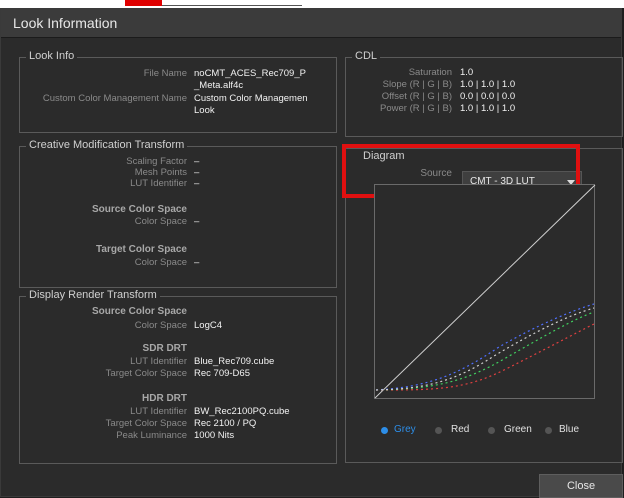 The width and height of the screenshot is (624, 498). I want to click on drt-title: Display Render Transform, so click(93, 295).